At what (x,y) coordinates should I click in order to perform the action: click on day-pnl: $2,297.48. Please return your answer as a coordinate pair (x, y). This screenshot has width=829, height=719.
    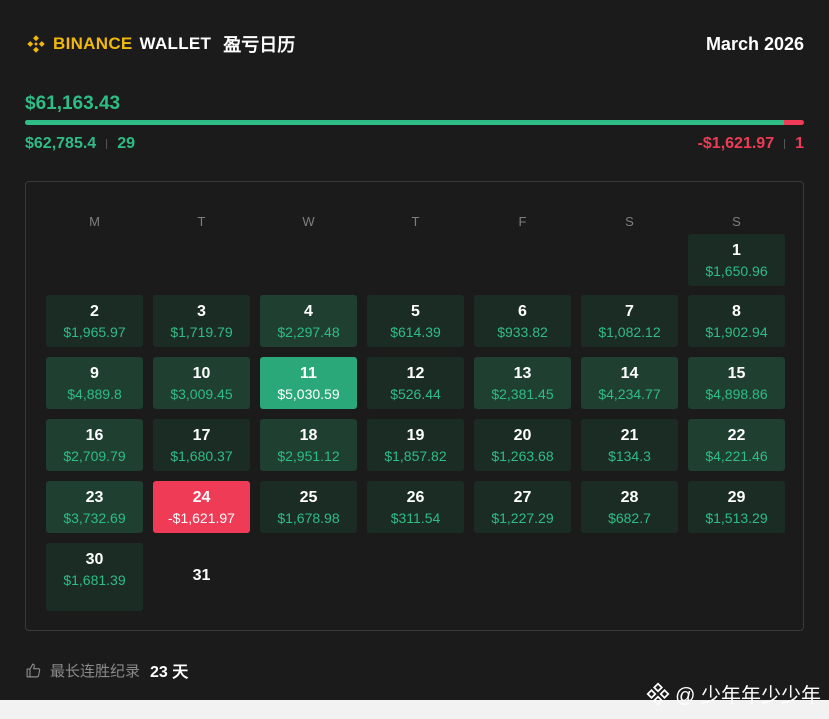
    Looking at the image, I should click on (308, 332).